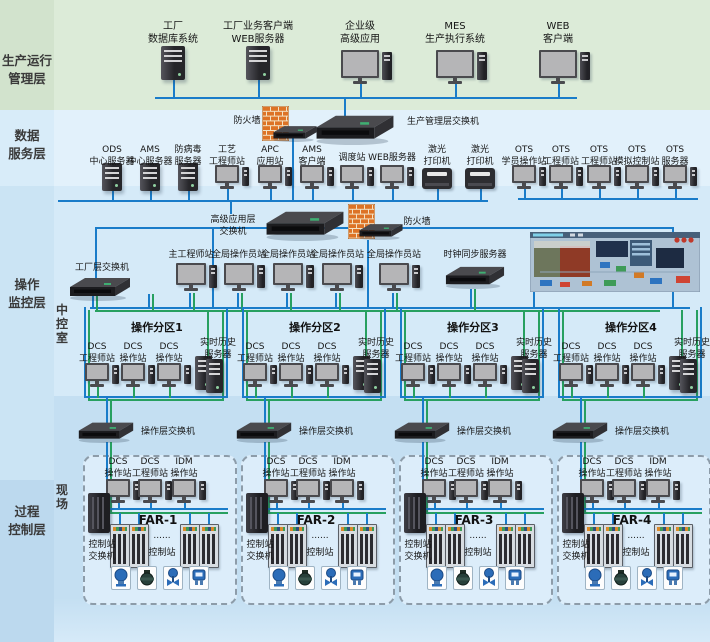 This screenshot has width=710, height=642. I want to click on far-label: FAR-3, so click(474, 520).